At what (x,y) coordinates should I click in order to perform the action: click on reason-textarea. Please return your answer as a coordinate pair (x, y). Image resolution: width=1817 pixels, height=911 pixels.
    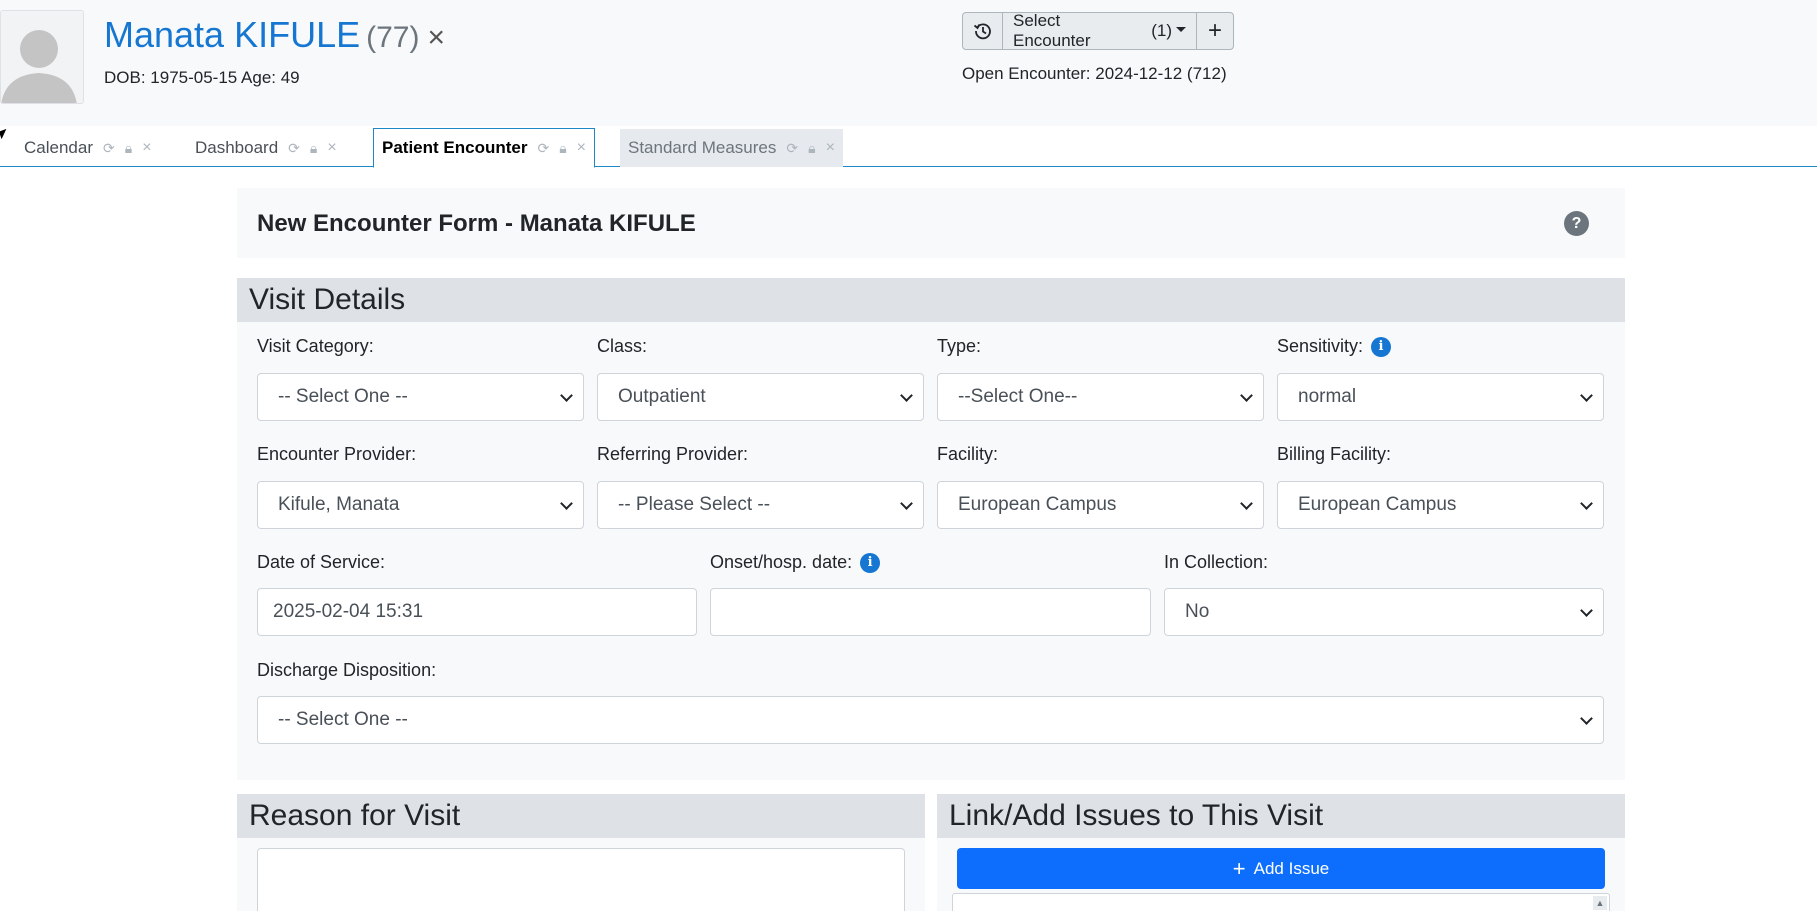
    Looking at the image, I should click on (581, 879).